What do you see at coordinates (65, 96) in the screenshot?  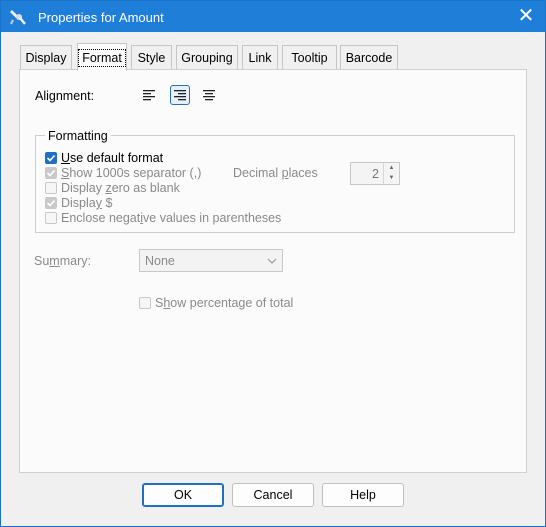 I see `alignment-label: Alignment:` at bounding box center [65, 96].